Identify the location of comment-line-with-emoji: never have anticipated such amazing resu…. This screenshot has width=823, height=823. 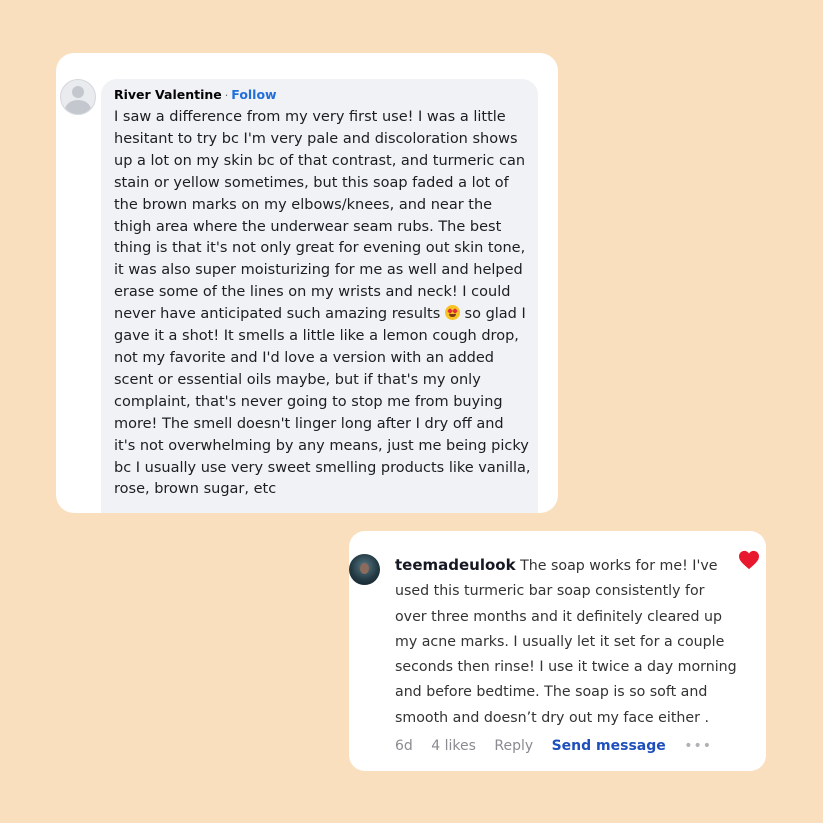
(320, 315).